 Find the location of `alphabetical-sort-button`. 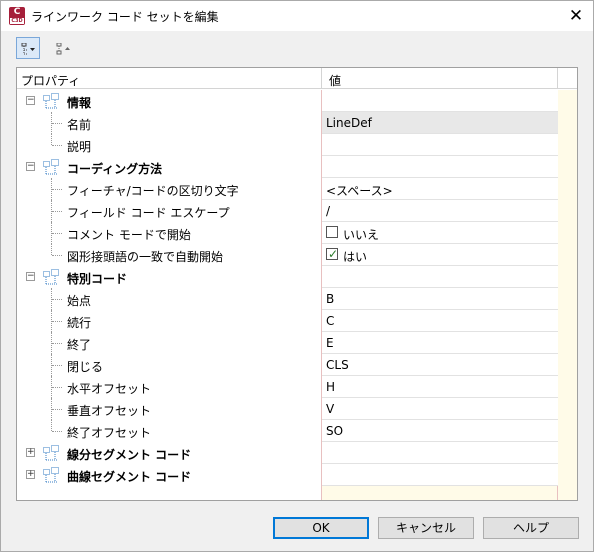

alphabetical-sort-button is located at coordinates (63, 48).